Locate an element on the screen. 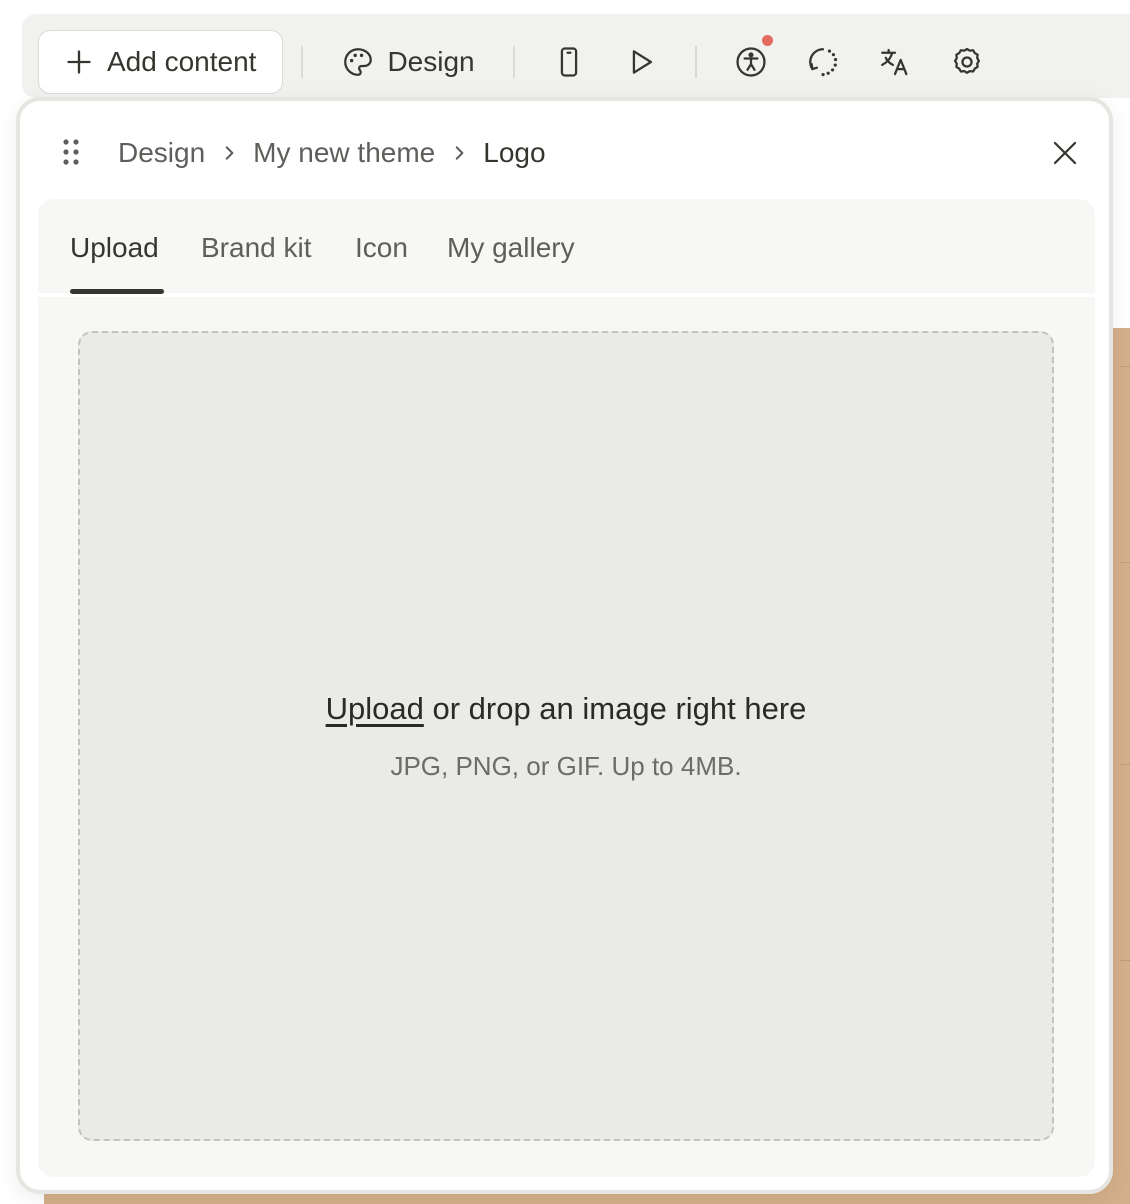 The width and height of the screenshot is (1130, 1204). translate-button is located at coordinates (895, 62).